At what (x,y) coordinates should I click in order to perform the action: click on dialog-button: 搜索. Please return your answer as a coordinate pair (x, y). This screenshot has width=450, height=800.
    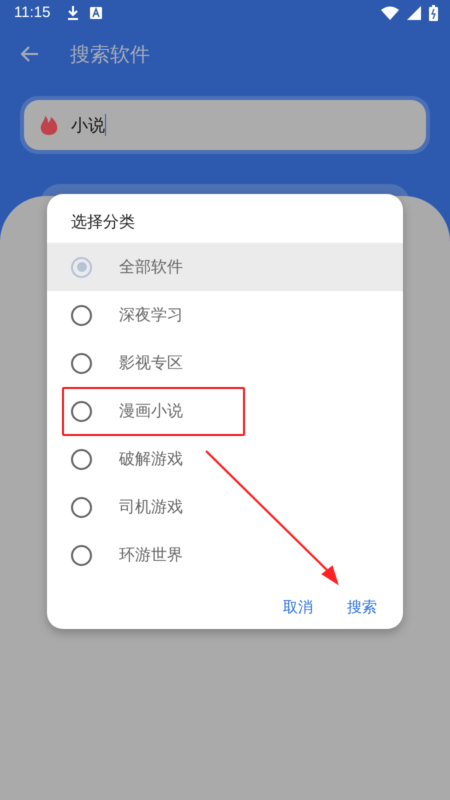
    Looking at the image, I should click on (362, 607).